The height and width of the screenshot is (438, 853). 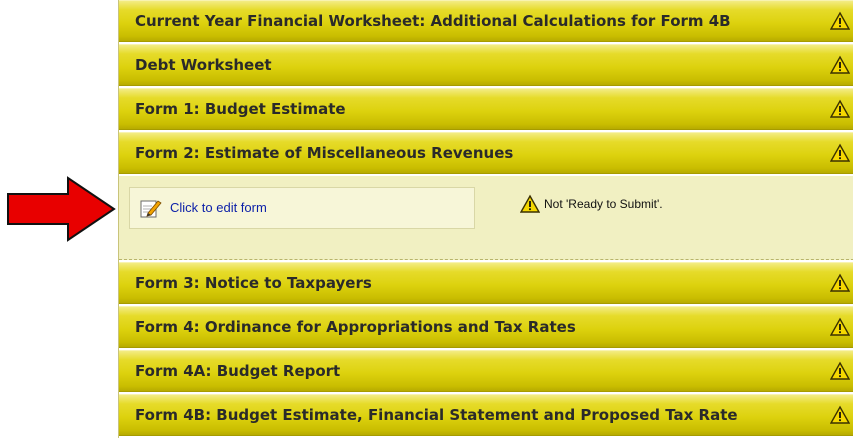 What do you see at coordinates (218, 208) in the screenshot?
I see `edit-form-link: Click to edit form` at bounding box center [218, 208].